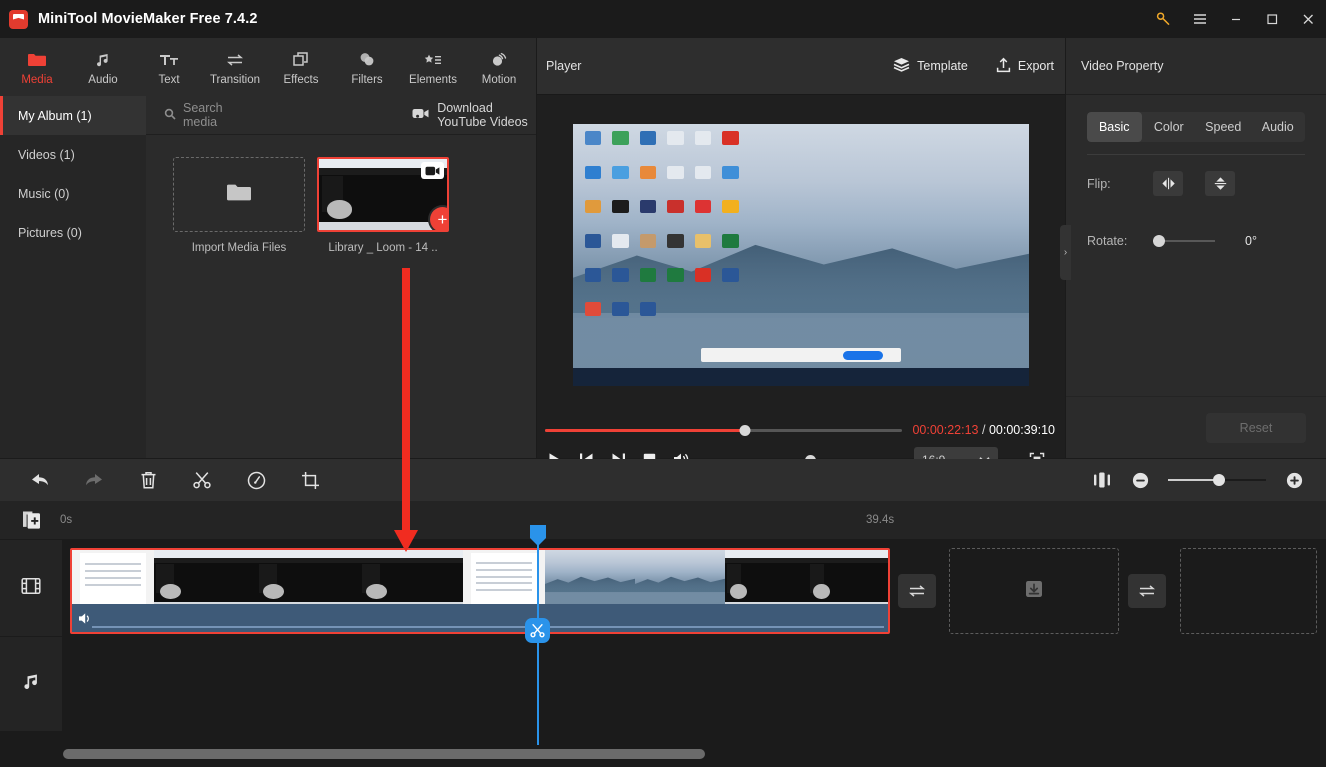 Image resolution: width=1326 pixels, height=767 pixels. I want to click on flip-horizontal-icon, so click(1168, 183).